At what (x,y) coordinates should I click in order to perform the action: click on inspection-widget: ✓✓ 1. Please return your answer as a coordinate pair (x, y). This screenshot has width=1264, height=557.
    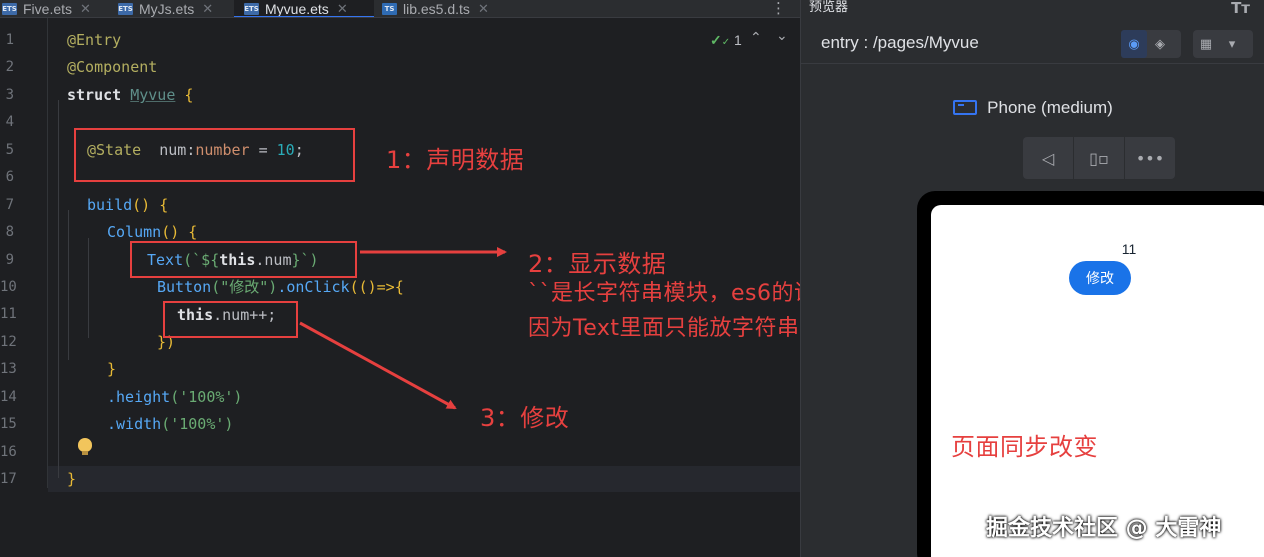
    Looking at the image, I should click on (726, 40).